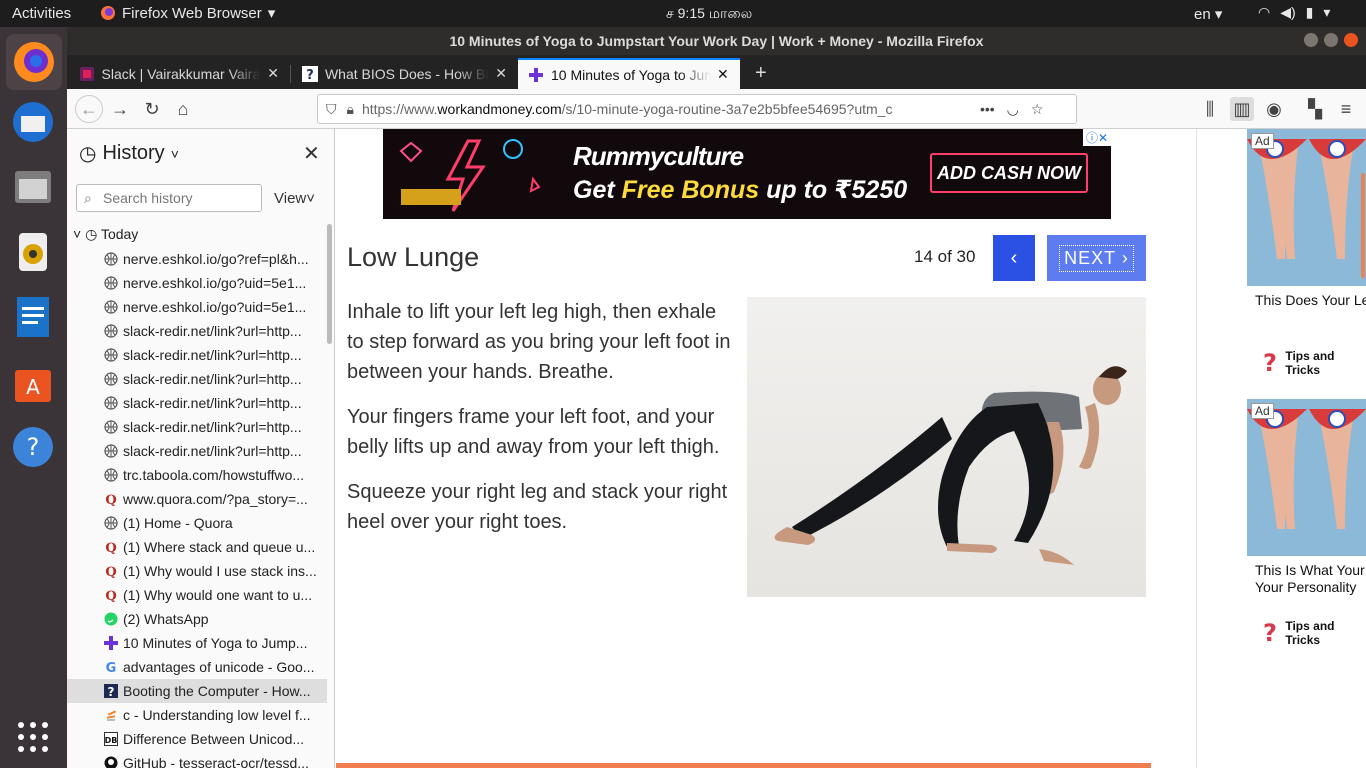  What do you see at coordinates (987, 109) in the screenshot?
I see `page-actions-icon: •••` at bounding box center [987, 109].